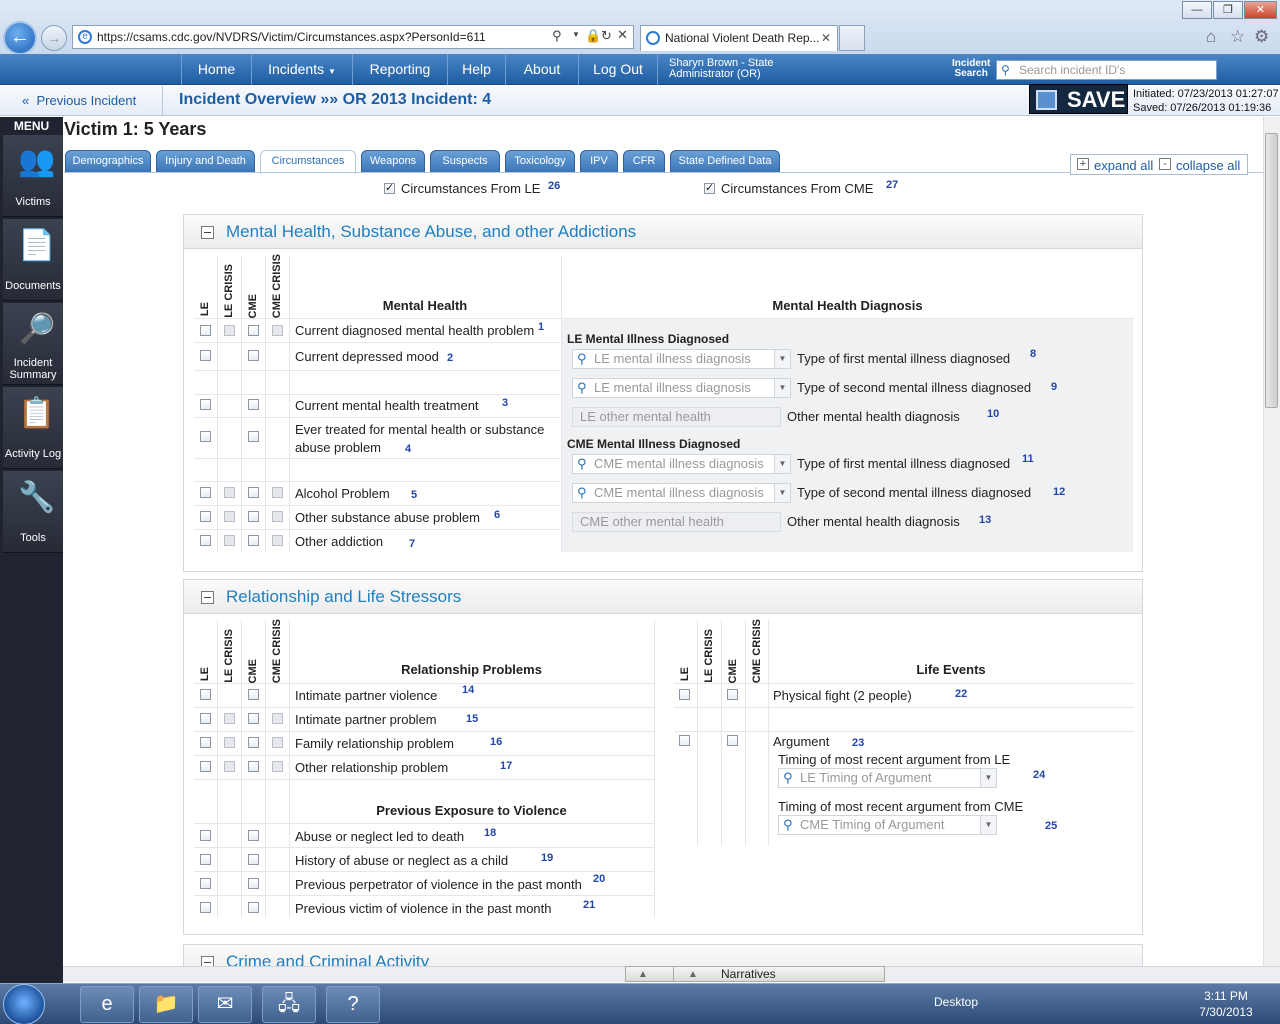 Image resolution: width=1280 pixels, height=1024 pixels. What do you see at coordinates (606, 36) in the screenshot?
I see `refresh-icon: ↻` at bounding box center [606, 36].